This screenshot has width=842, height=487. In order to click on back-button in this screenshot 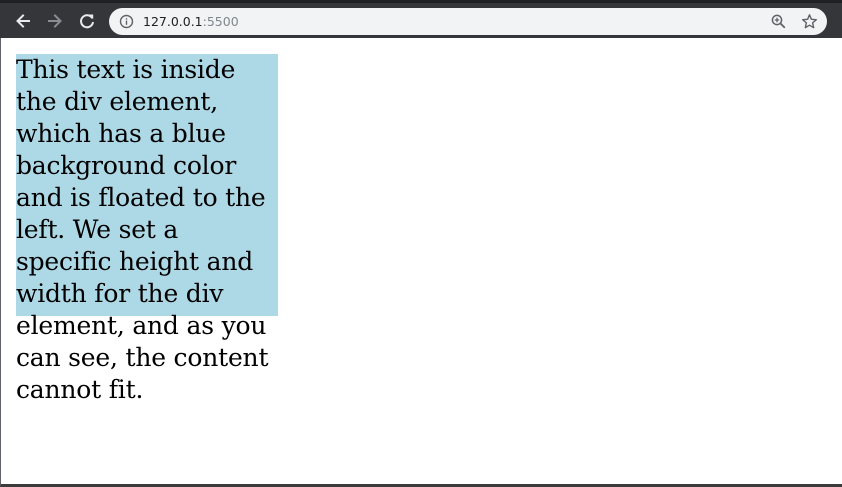, I will do `click(23, 21)`.